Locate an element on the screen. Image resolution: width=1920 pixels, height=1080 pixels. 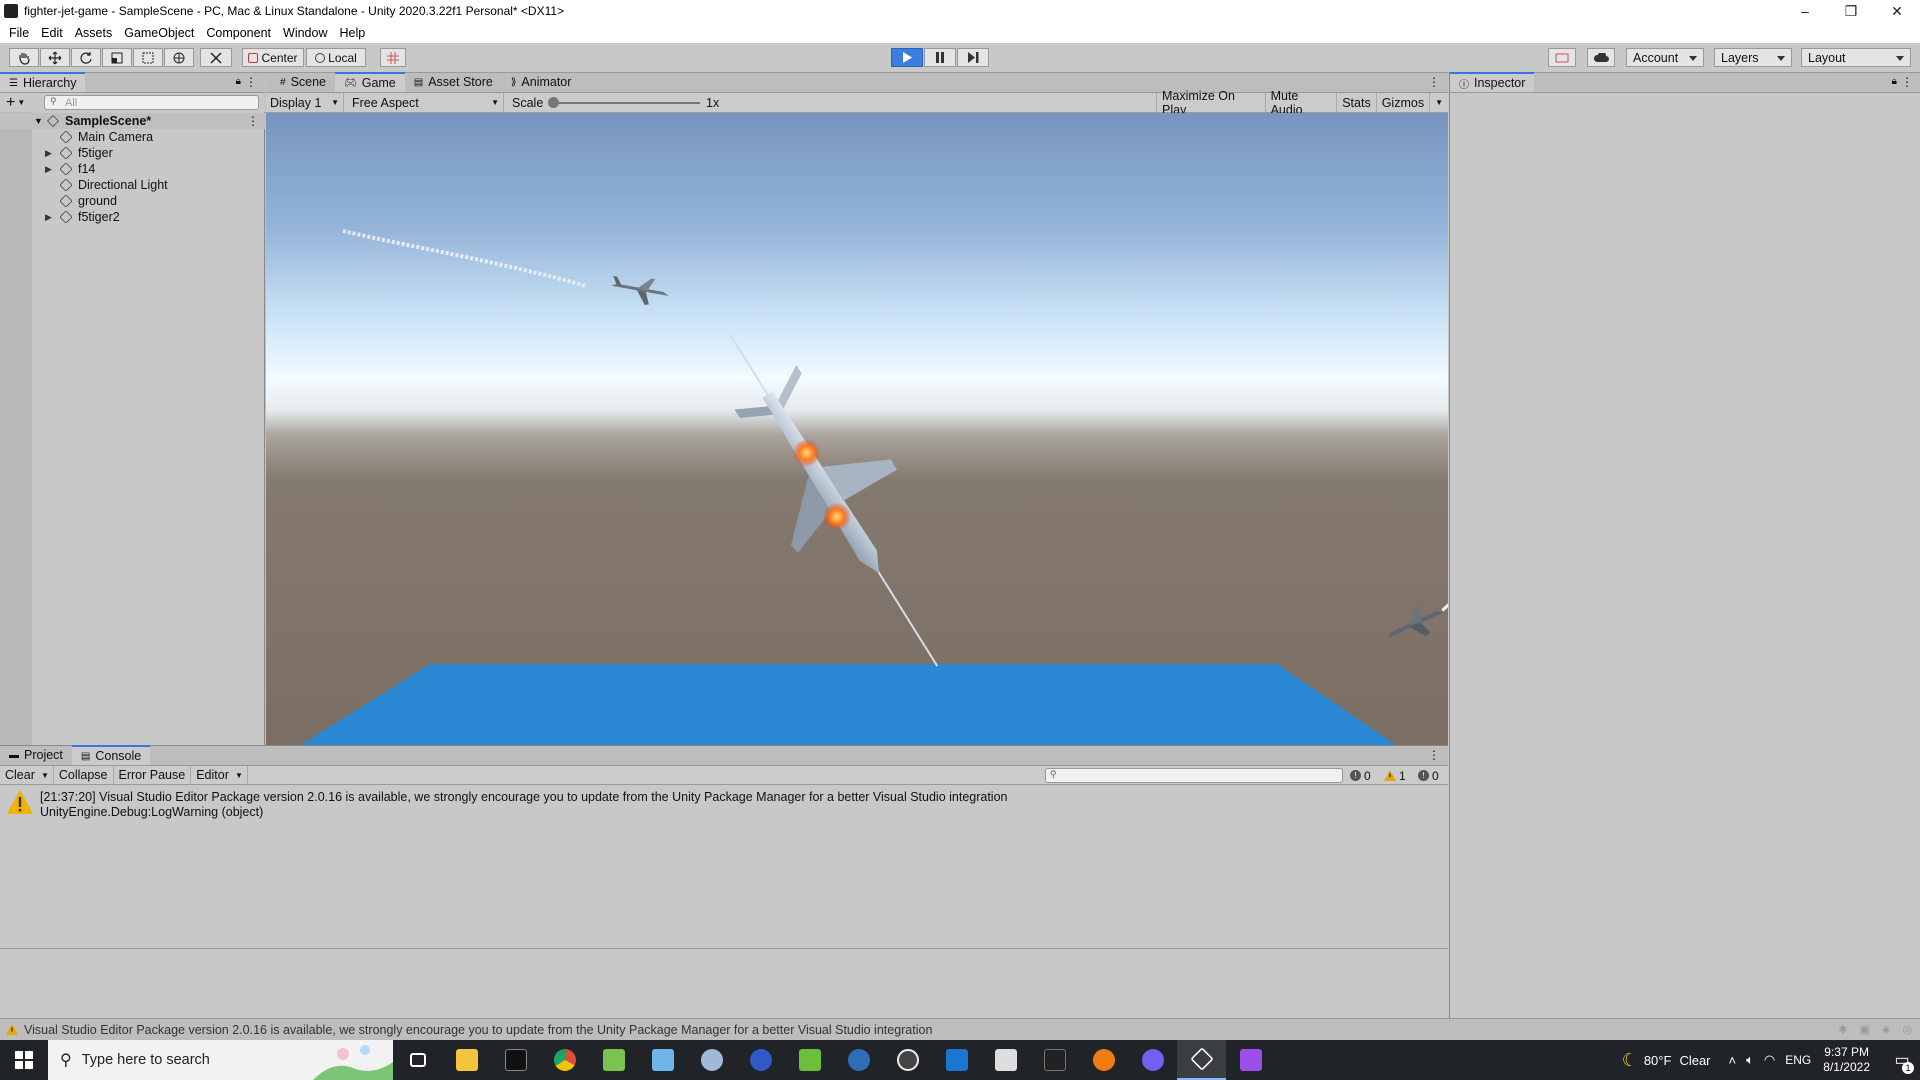
cloud-button is located at coordinates (1601, 57).